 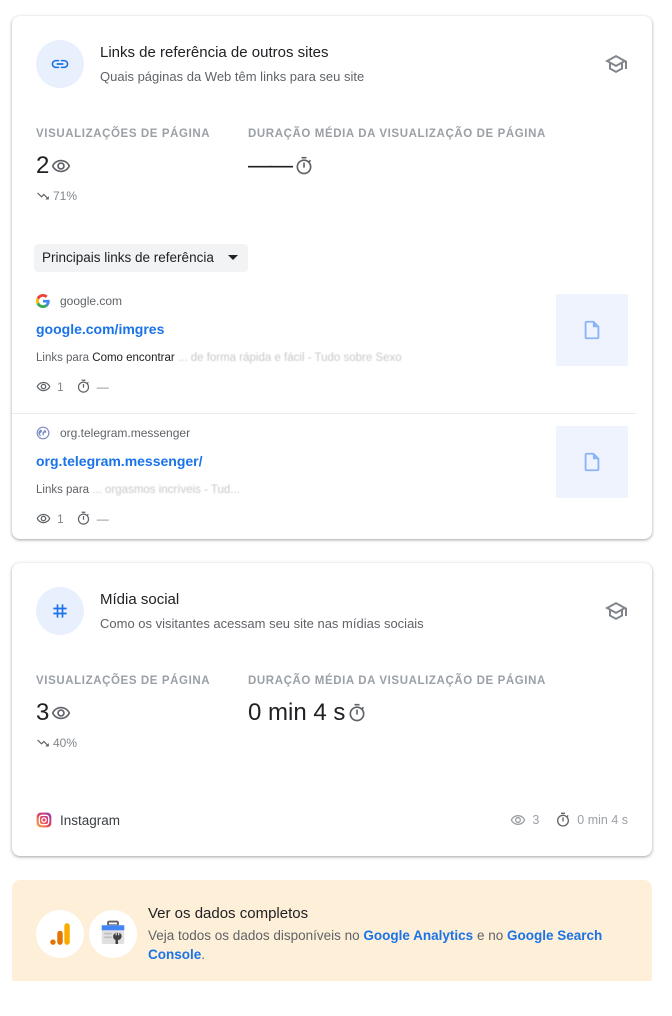 What do you see at coordinates (123, 165) in the screenshot?
I see `pageviews-metric: VISUALIZAÇÕES DE PÁGINA 2 71%` at bounding box center [123, 165].